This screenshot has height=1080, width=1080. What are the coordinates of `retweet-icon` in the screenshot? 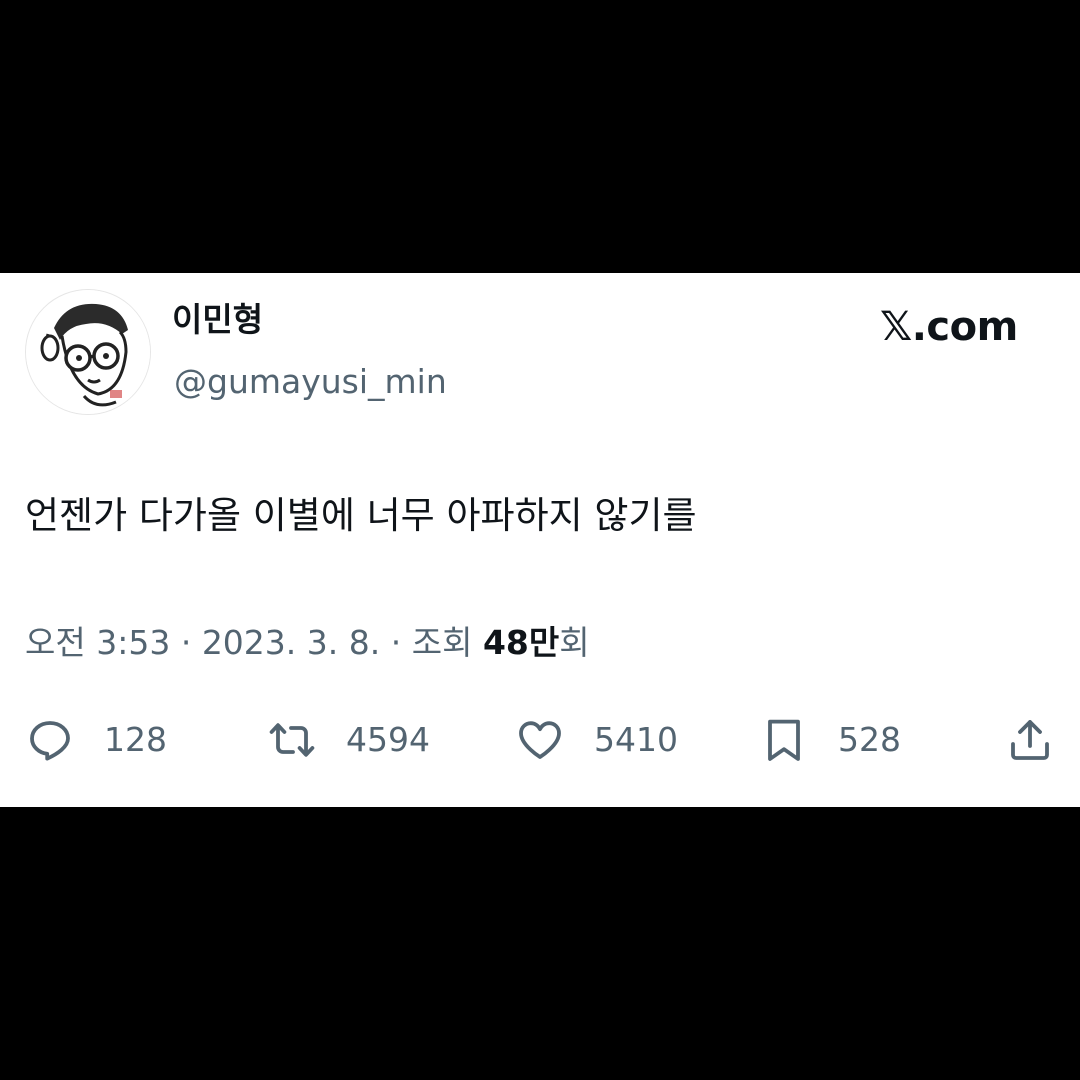 It's located at (292, 740).